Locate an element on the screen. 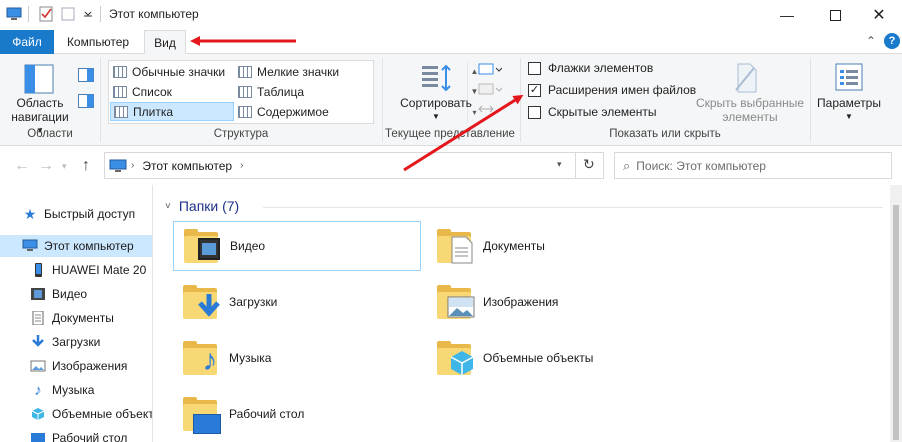 This screenshot has height=442, width=902. folder-tile-pictures: Изображения is located at coordinates (551, 302).